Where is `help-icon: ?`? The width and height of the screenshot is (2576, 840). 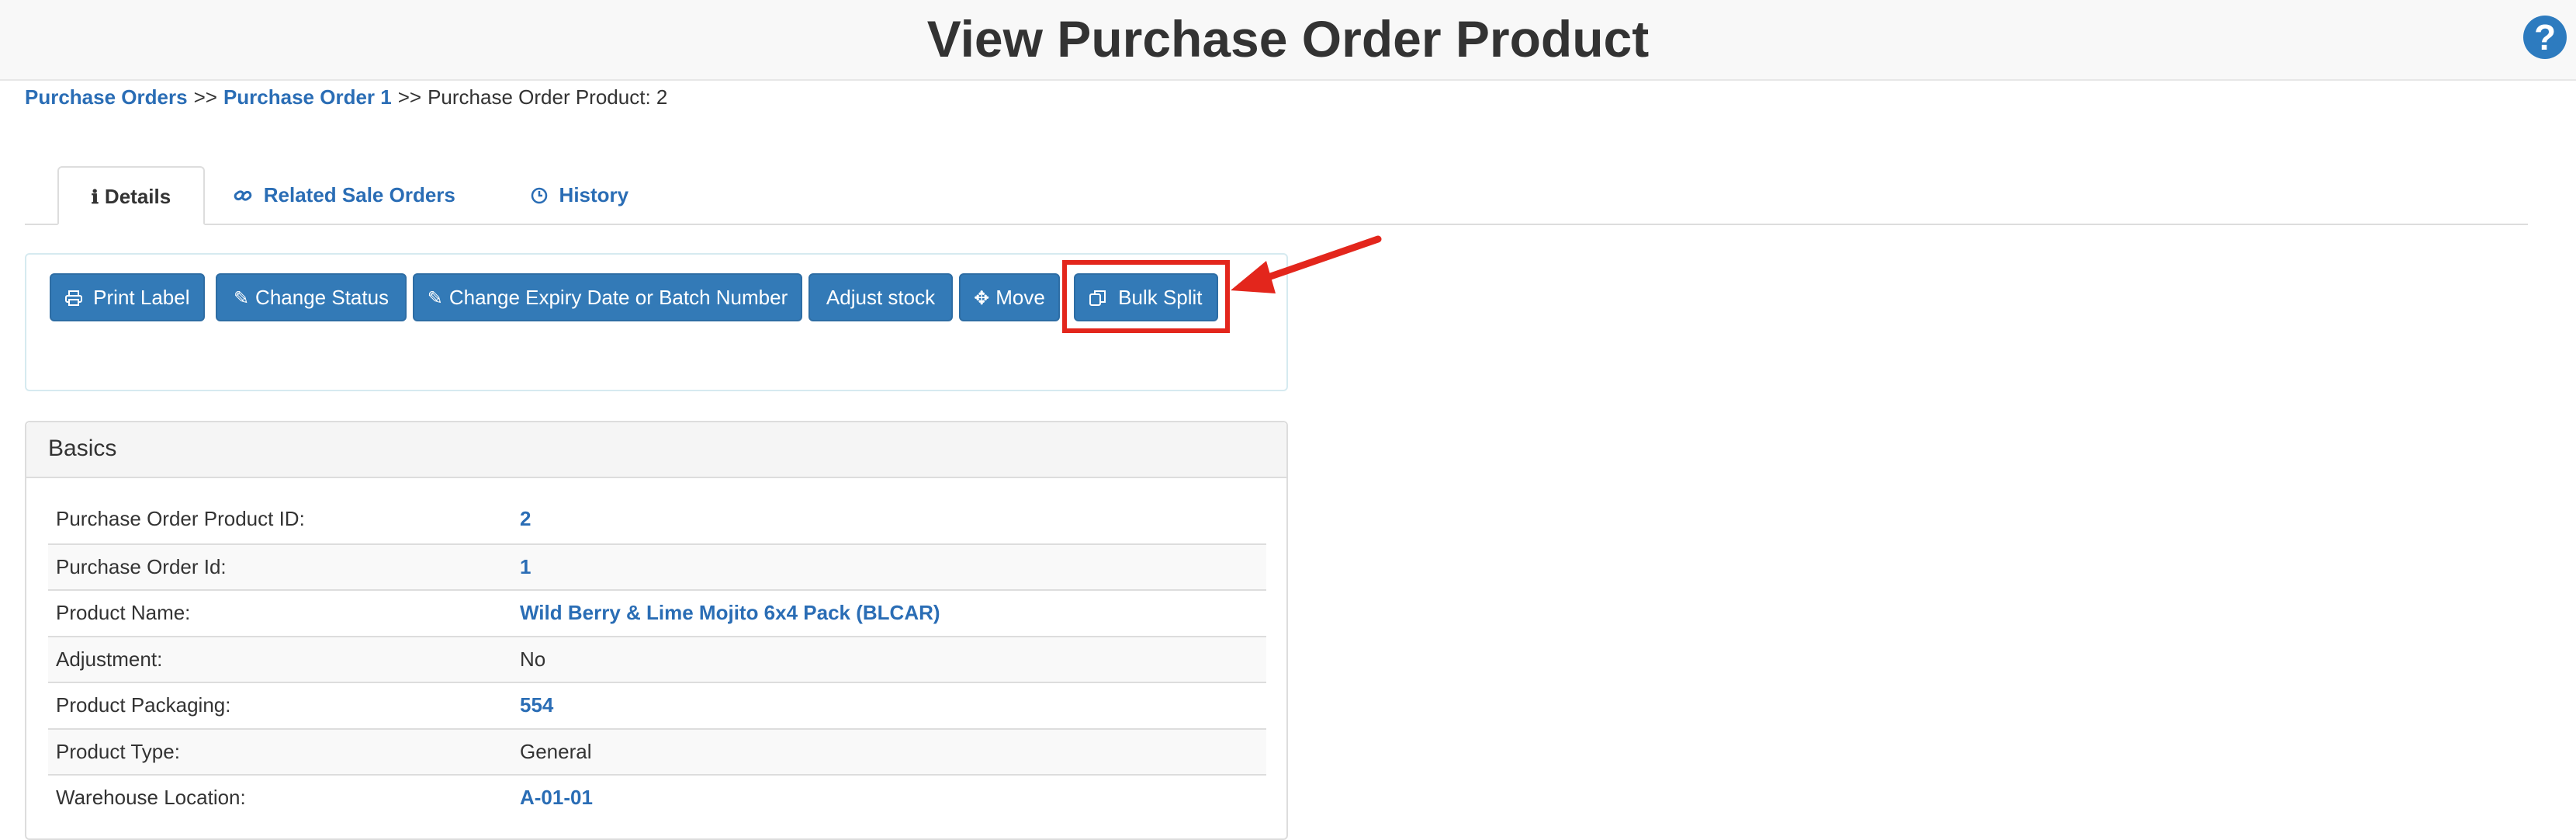 help-icon: ? is located at coordinates (2545, 37).